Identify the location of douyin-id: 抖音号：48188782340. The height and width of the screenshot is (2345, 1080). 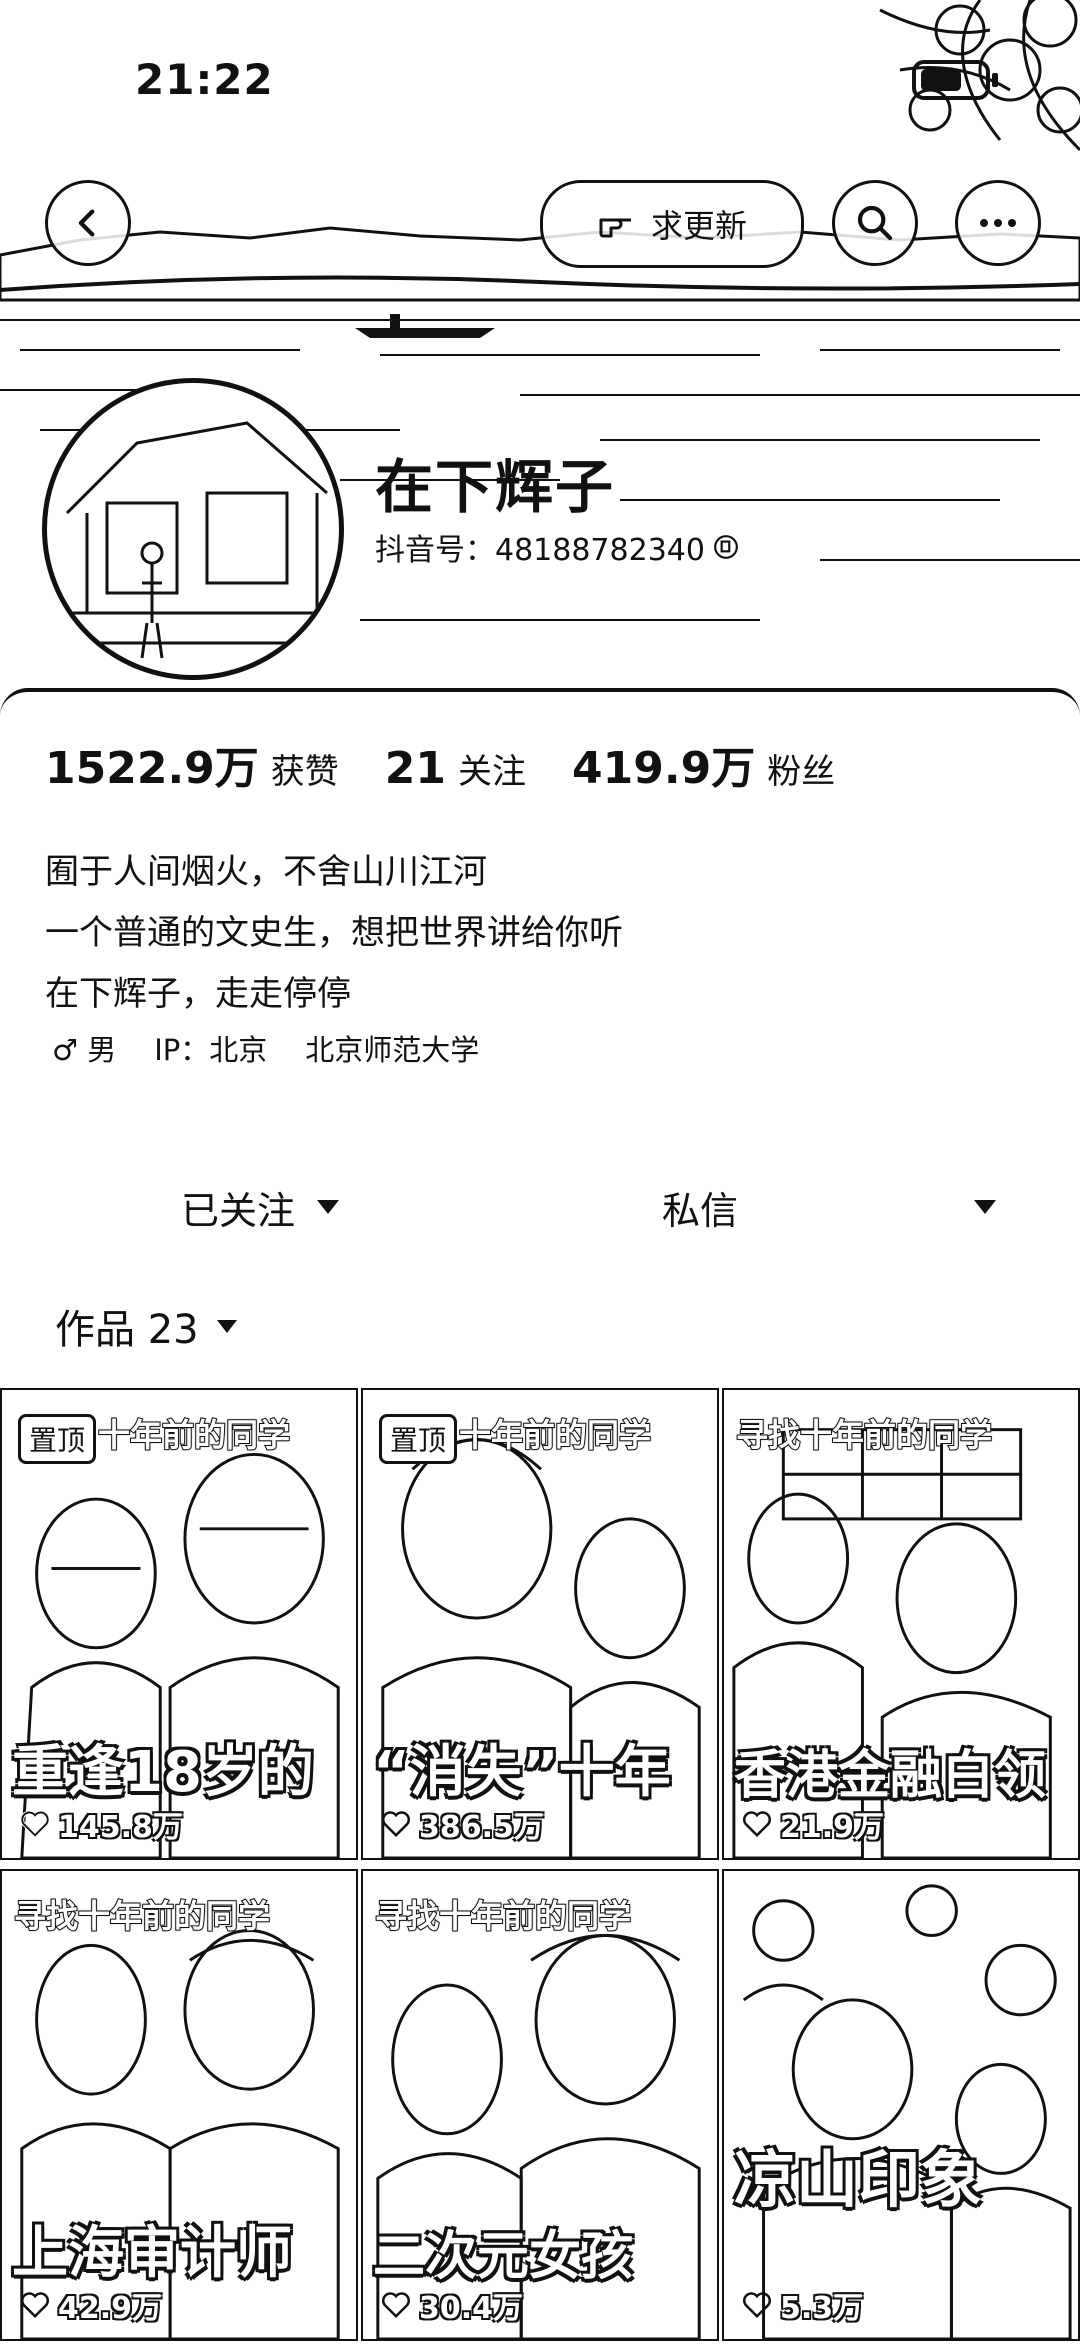
(557, 547).